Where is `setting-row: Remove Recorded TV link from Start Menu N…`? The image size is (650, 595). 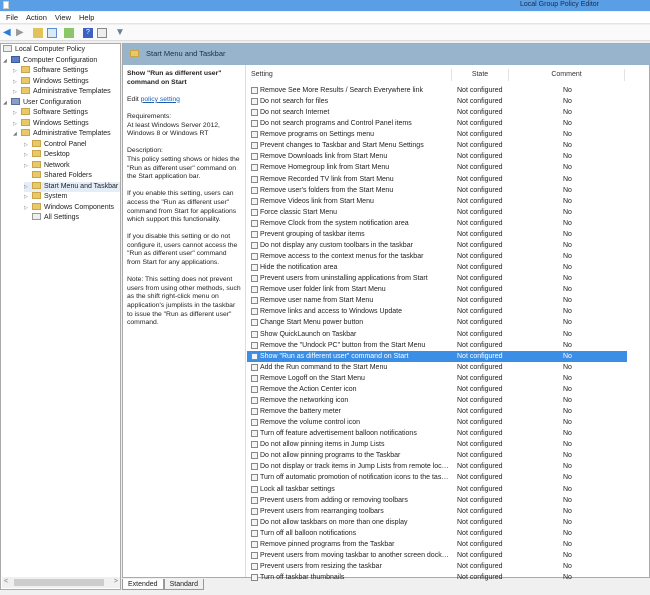
setting-row: Remove Recorded TV link from Start Menu N… is located at coordinates (437, 179).